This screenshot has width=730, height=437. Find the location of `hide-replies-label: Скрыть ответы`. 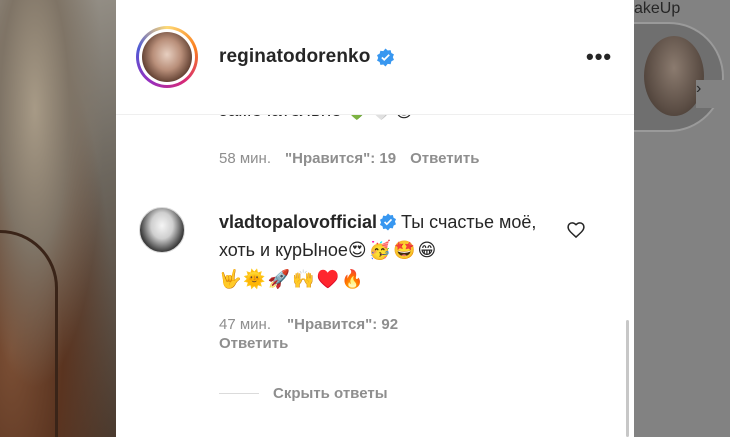

hide-replies-label: Скрыть ответы is located at coordinates (330, 393).